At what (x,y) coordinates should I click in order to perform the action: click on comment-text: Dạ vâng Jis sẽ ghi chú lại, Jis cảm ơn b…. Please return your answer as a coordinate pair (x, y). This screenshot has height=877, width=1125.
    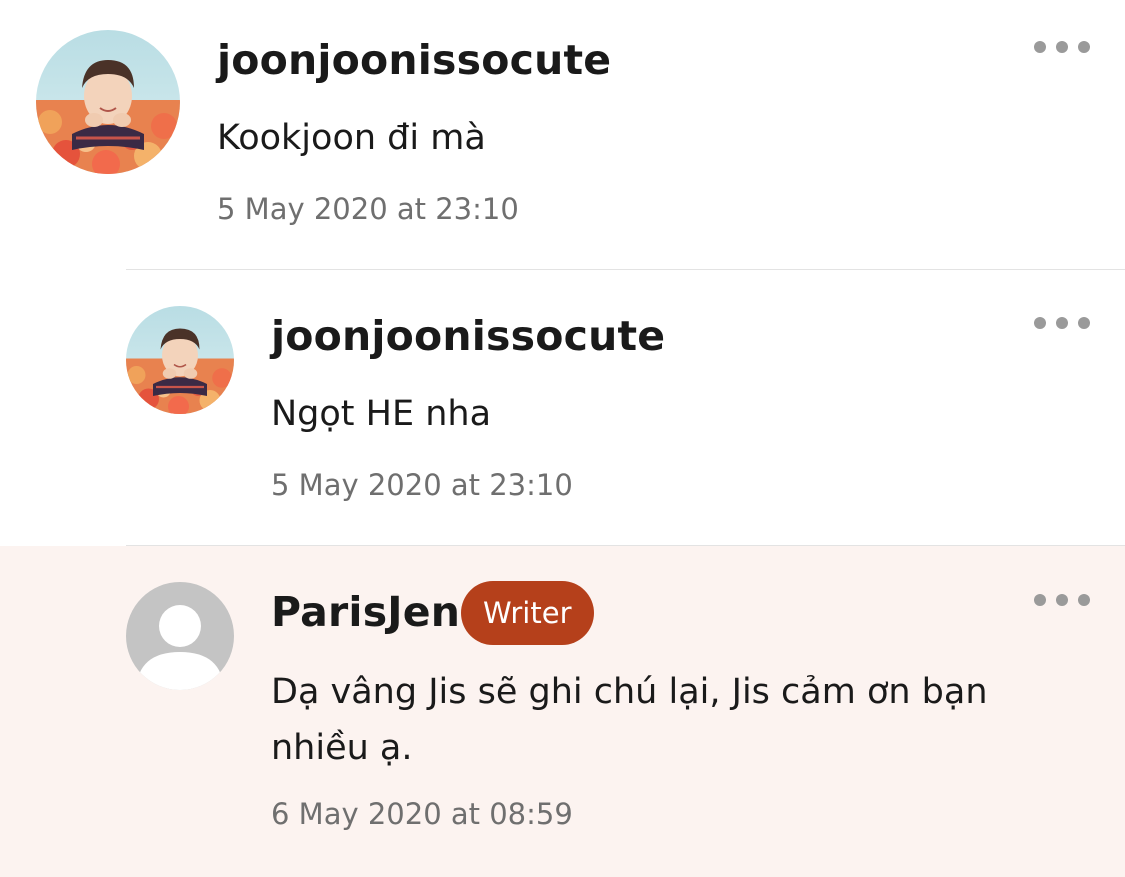
    Looking at the image, I should click on (629, 720).